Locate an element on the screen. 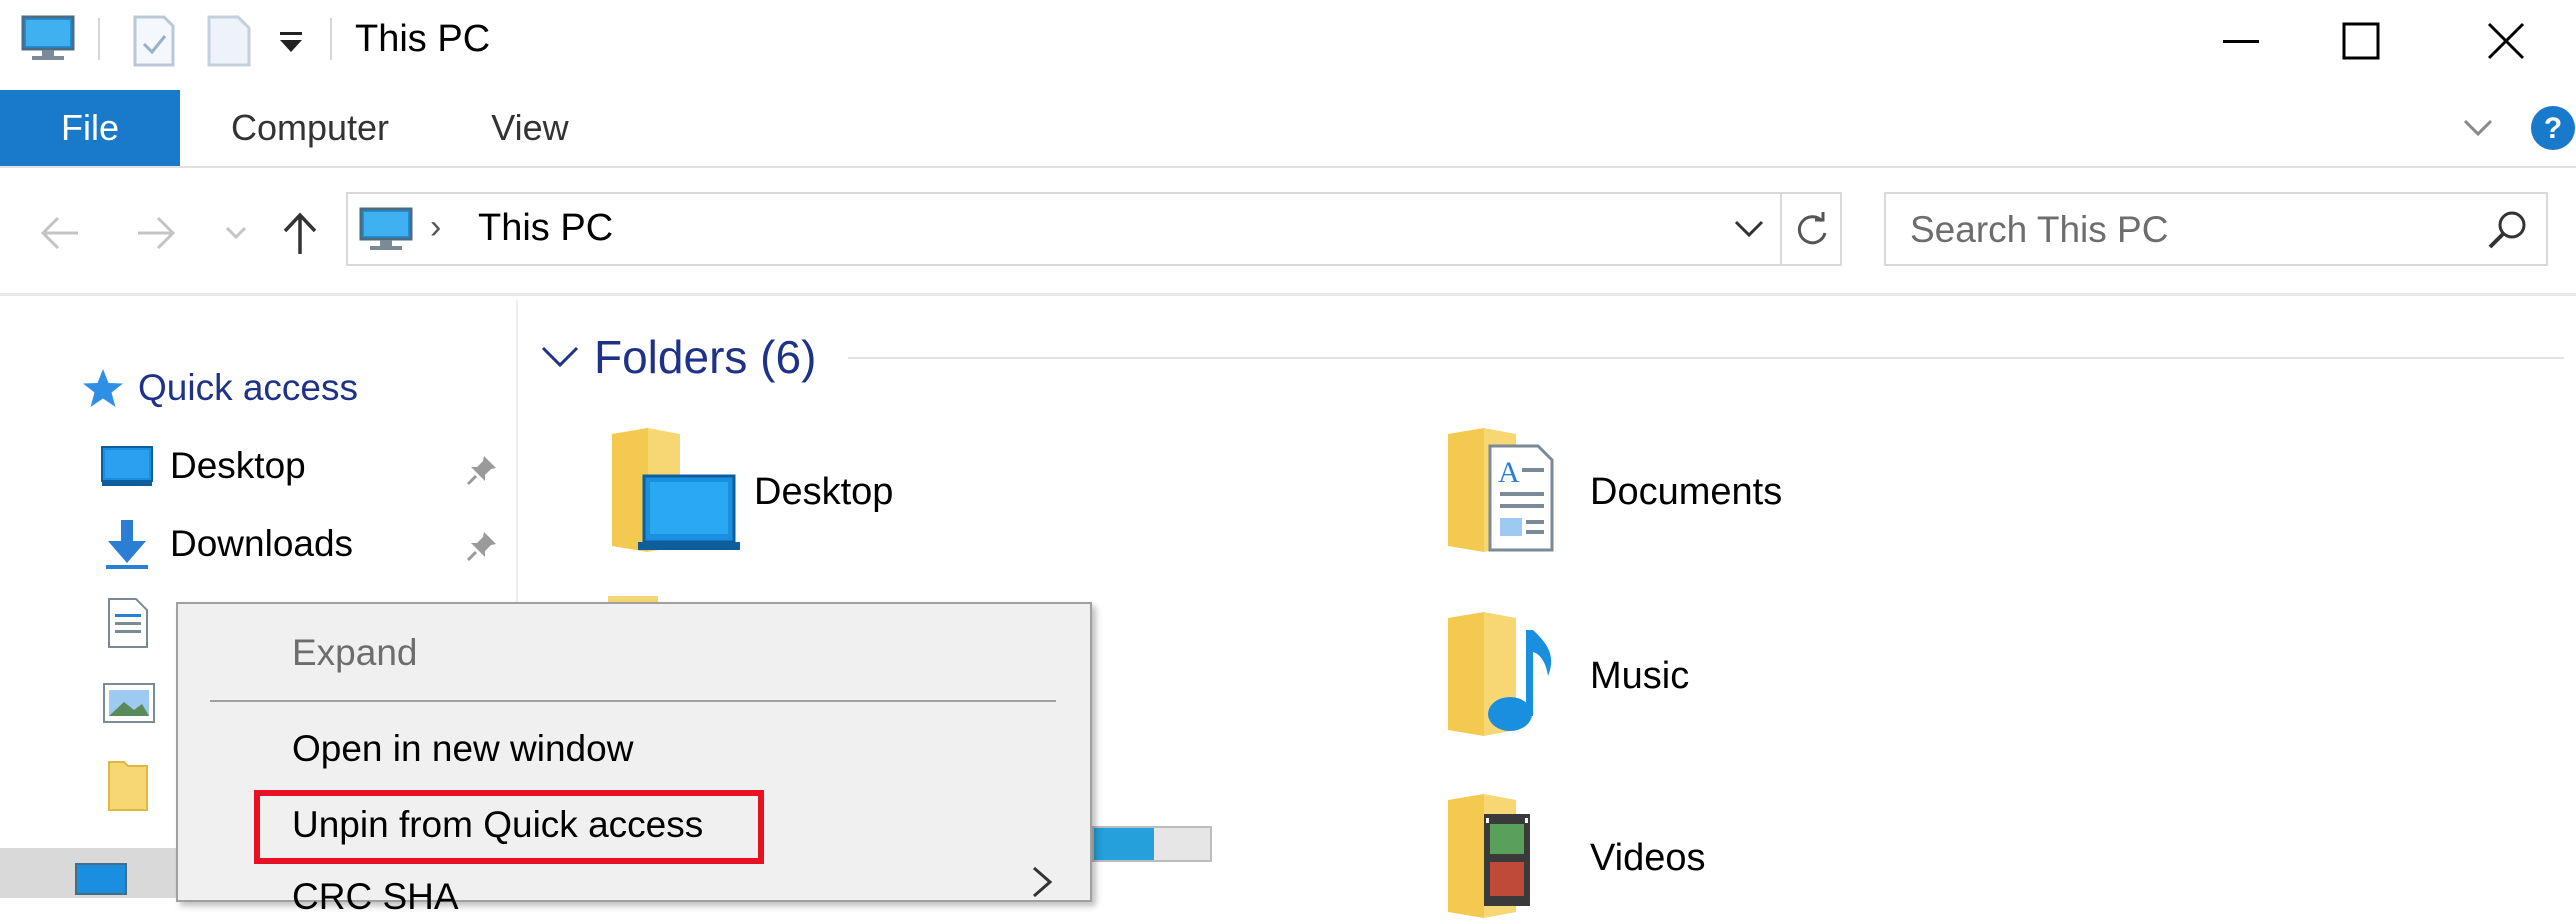 The image size is (2576, 924). search-icon is located at coordinates (2508, 232).